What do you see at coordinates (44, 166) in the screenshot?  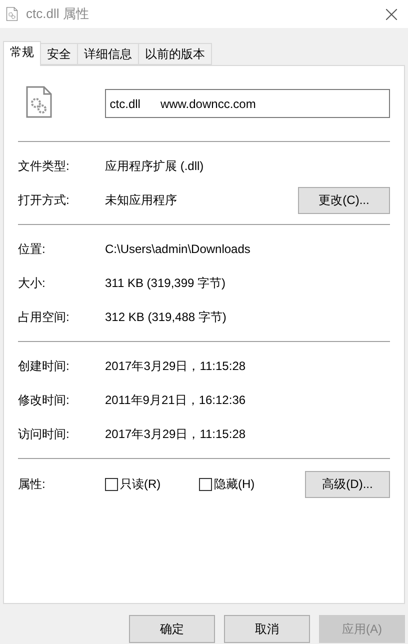 I see `field-label: 文件类型:` at bounding box center [44, 166].